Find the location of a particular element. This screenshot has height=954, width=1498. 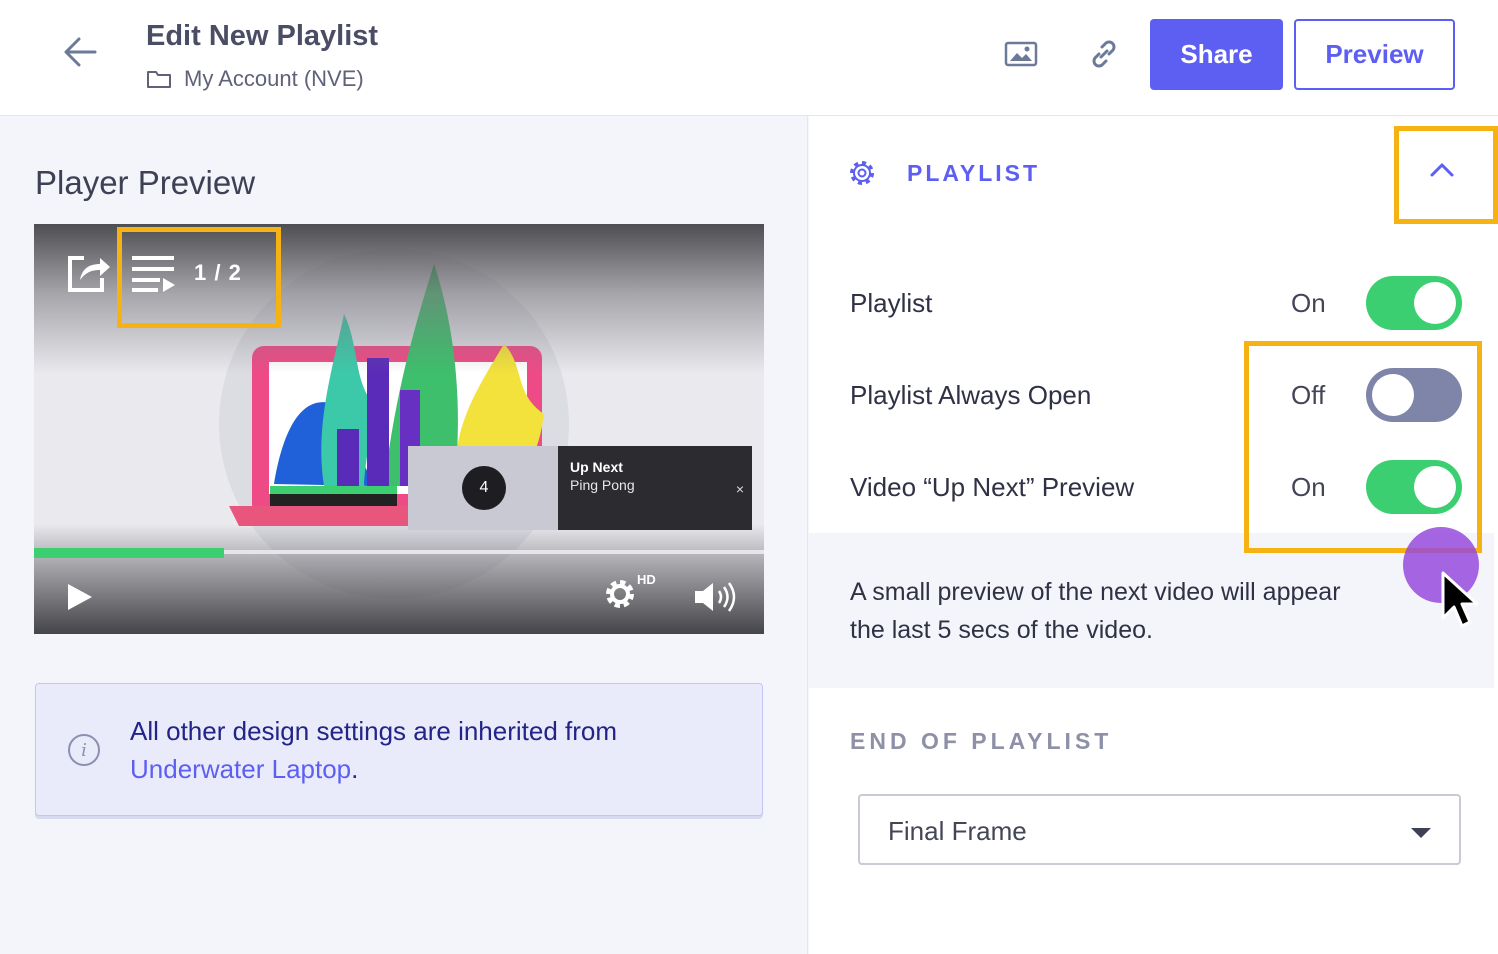

end-of-playlist-value: Final Frame is located at coordinates (957, 831).